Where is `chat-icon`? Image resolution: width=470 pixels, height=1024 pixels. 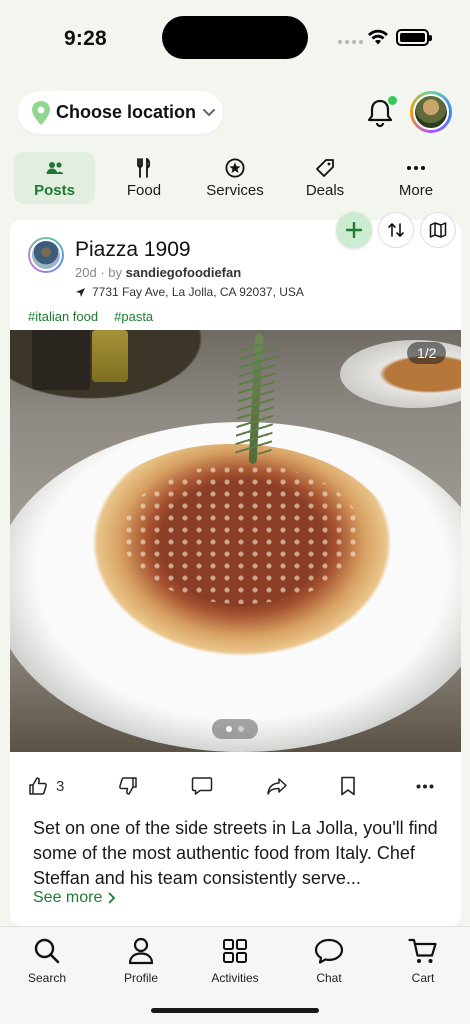
chat-icon is located at coordinates (329, 951).